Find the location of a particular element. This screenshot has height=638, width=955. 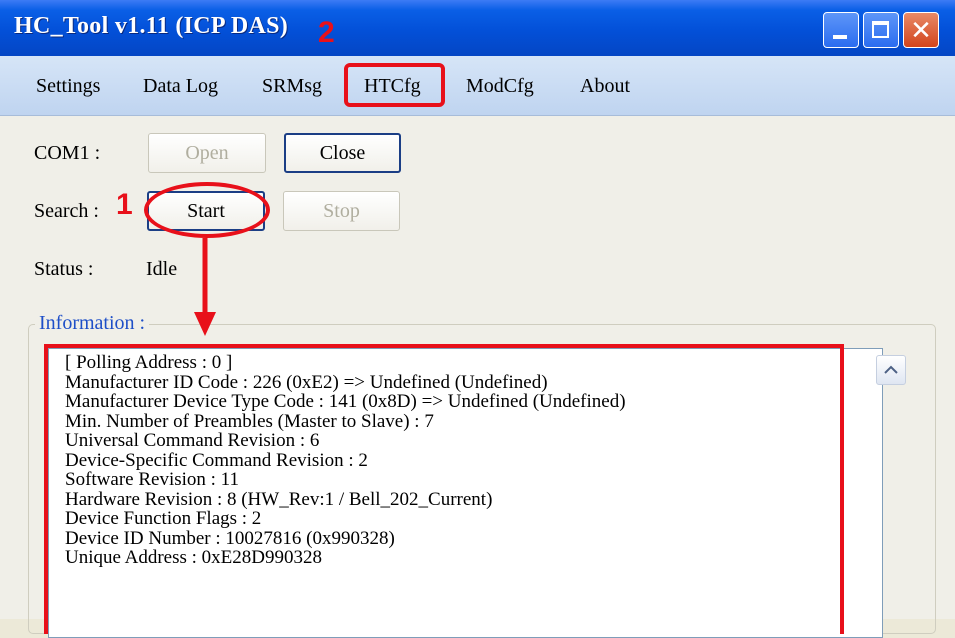

stop-button: Stop is located at coordinates (341, 211).